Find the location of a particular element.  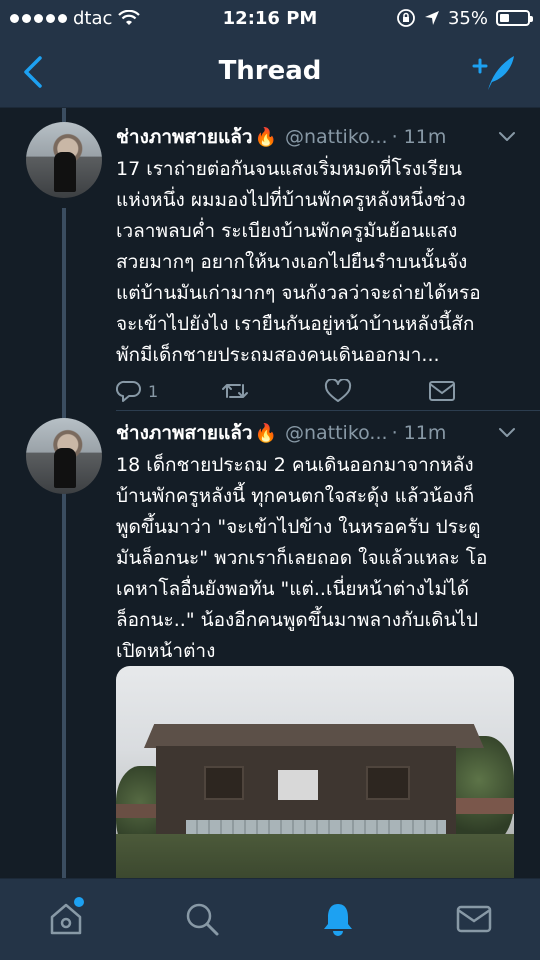

tab-home is located at coordinates (66, 919).